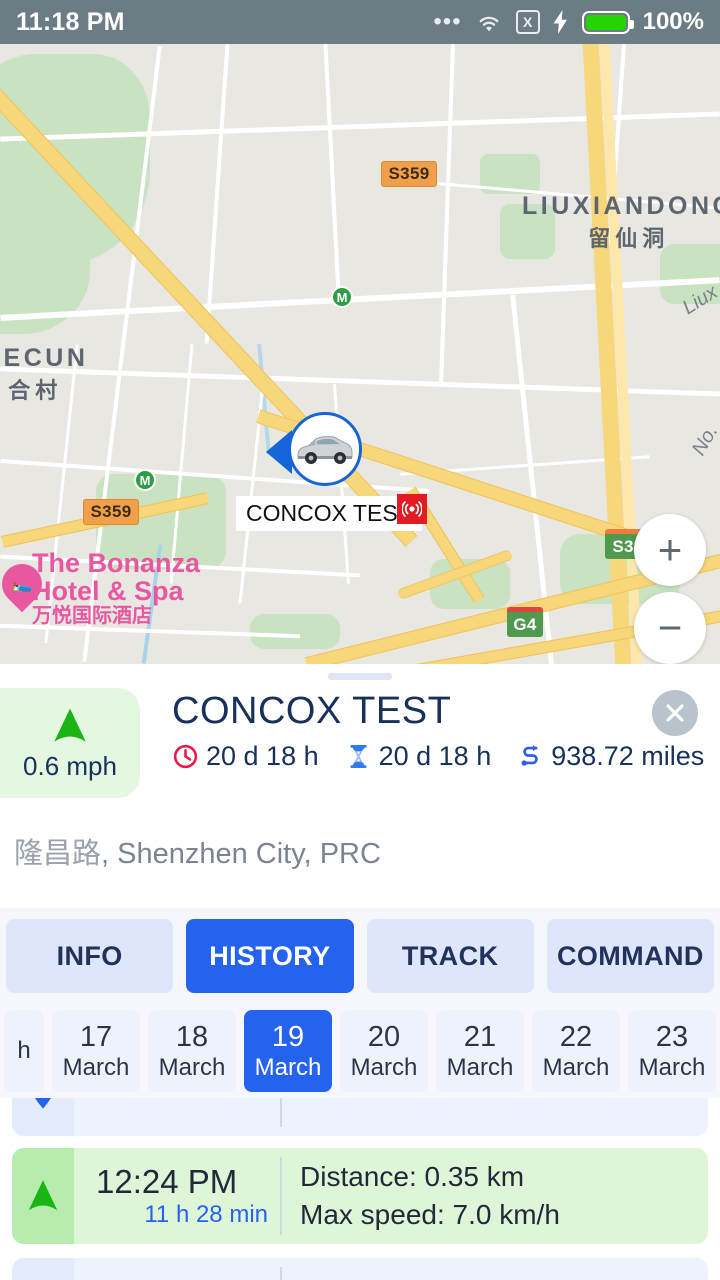  Describe the element at coordinates (288, 1036) in the screenshot. I see `date-chip-day: 19` at that location.